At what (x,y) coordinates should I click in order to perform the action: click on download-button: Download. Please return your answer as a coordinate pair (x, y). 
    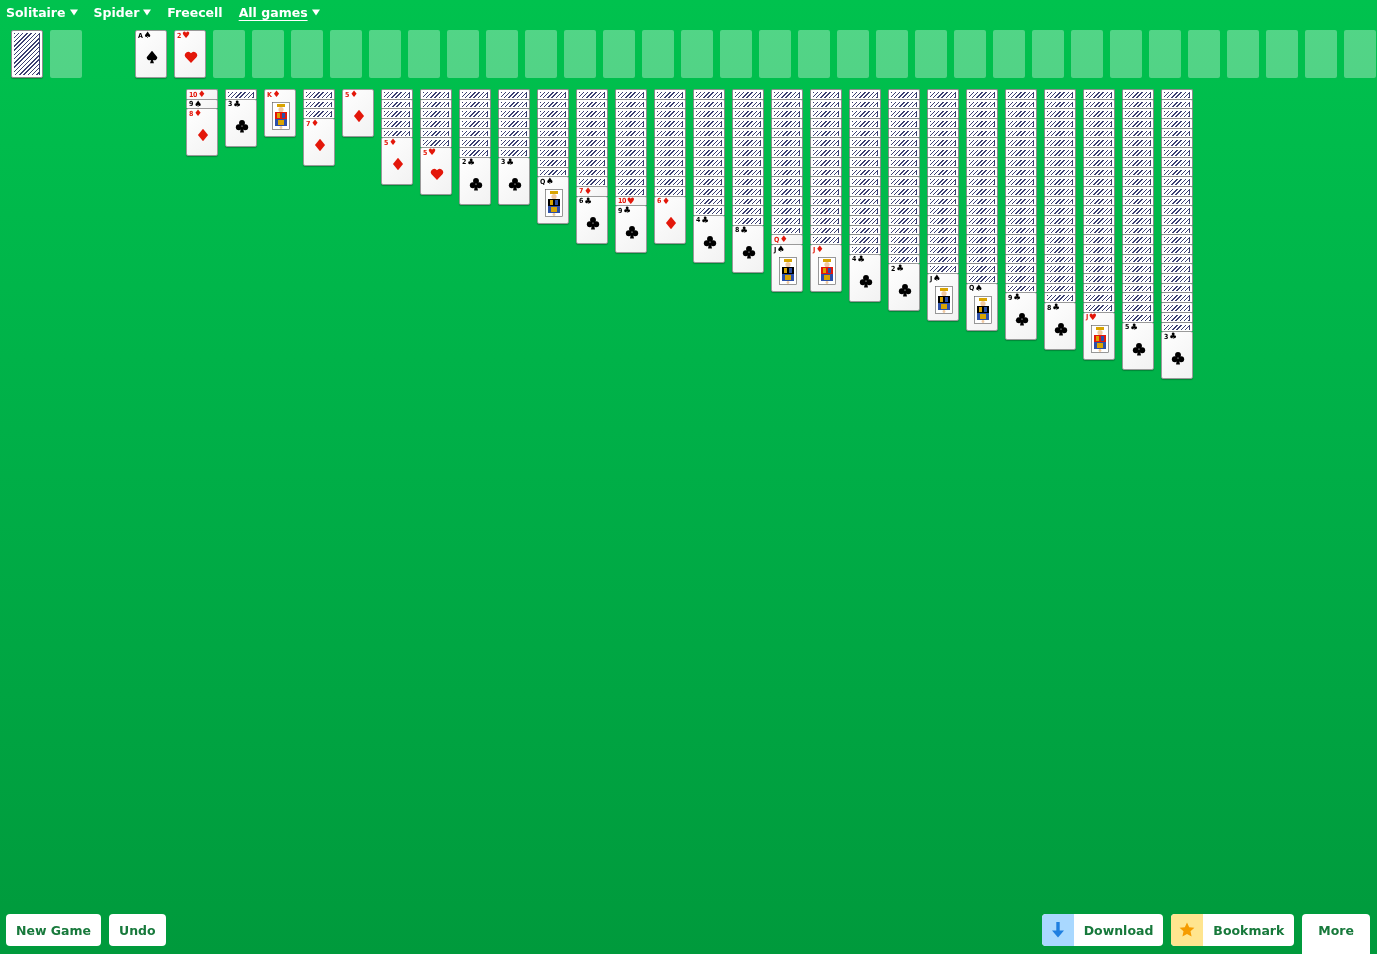
    Looking at the image, I should click on (1102, 930).